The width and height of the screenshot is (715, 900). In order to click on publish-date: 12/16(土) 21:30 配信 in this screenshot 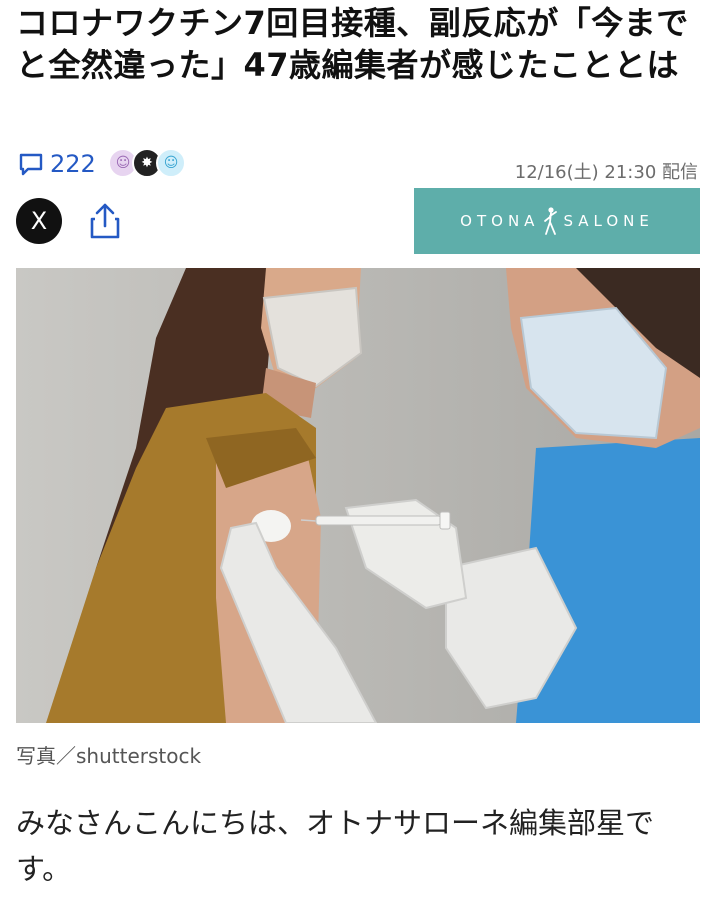, I will do `click(606, 172)`.